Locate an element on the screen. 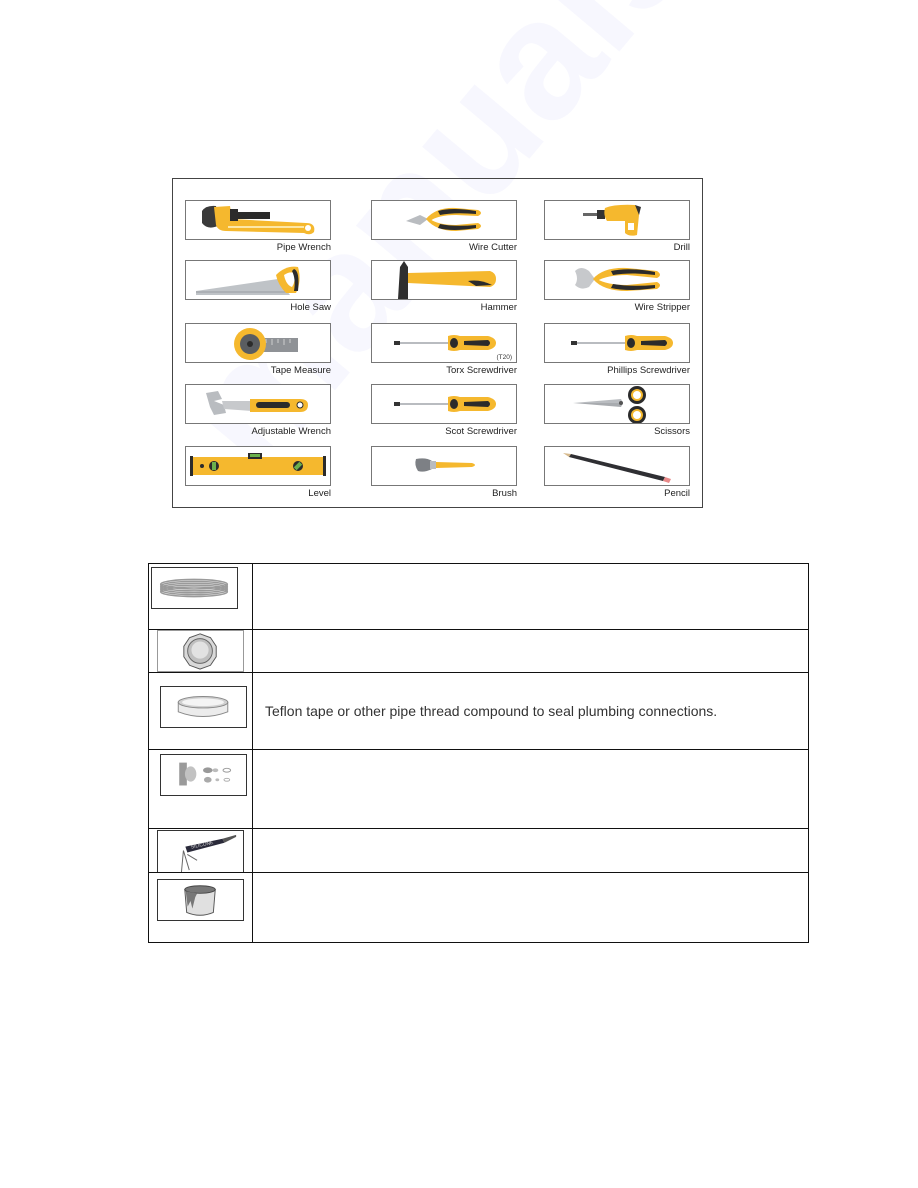  tool-tape-measure: Tape Measure is located at coordinates (258, 349).